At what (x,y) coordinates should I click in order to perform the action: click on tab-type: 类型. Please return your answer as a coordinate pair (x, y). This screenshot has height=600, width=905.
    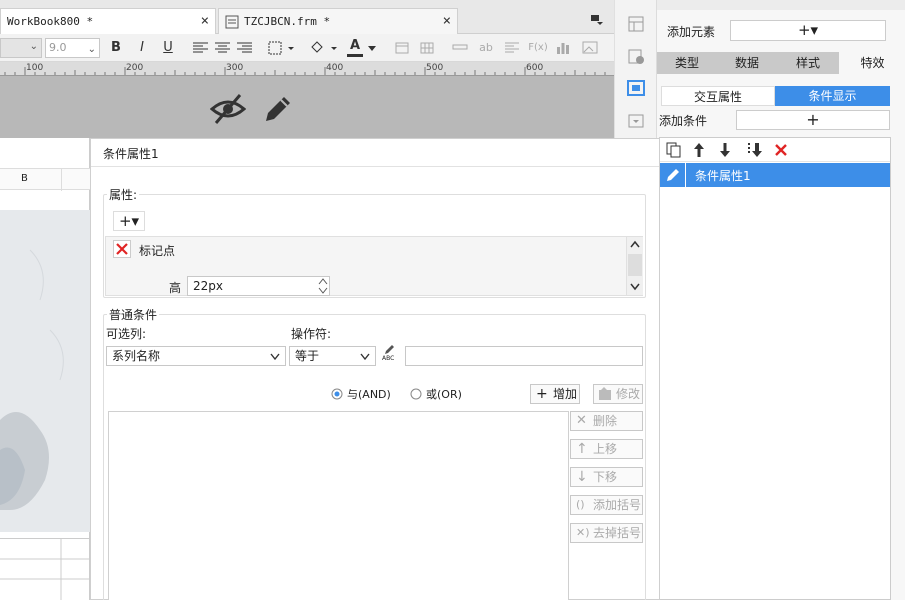
    Looking at the image, I should click on (687, 63).